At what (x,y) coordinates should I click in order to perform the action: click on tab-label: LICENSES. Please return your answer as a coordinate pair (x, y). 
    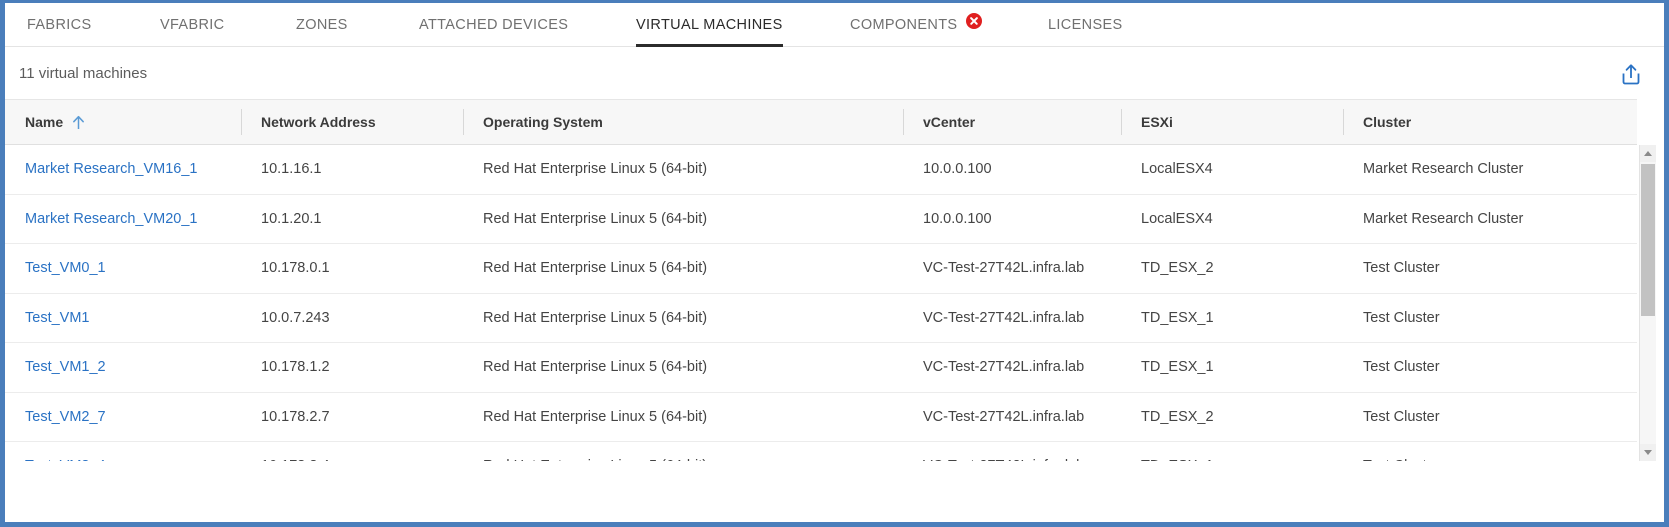
    Looking at the image, I should click on (1085, 25).